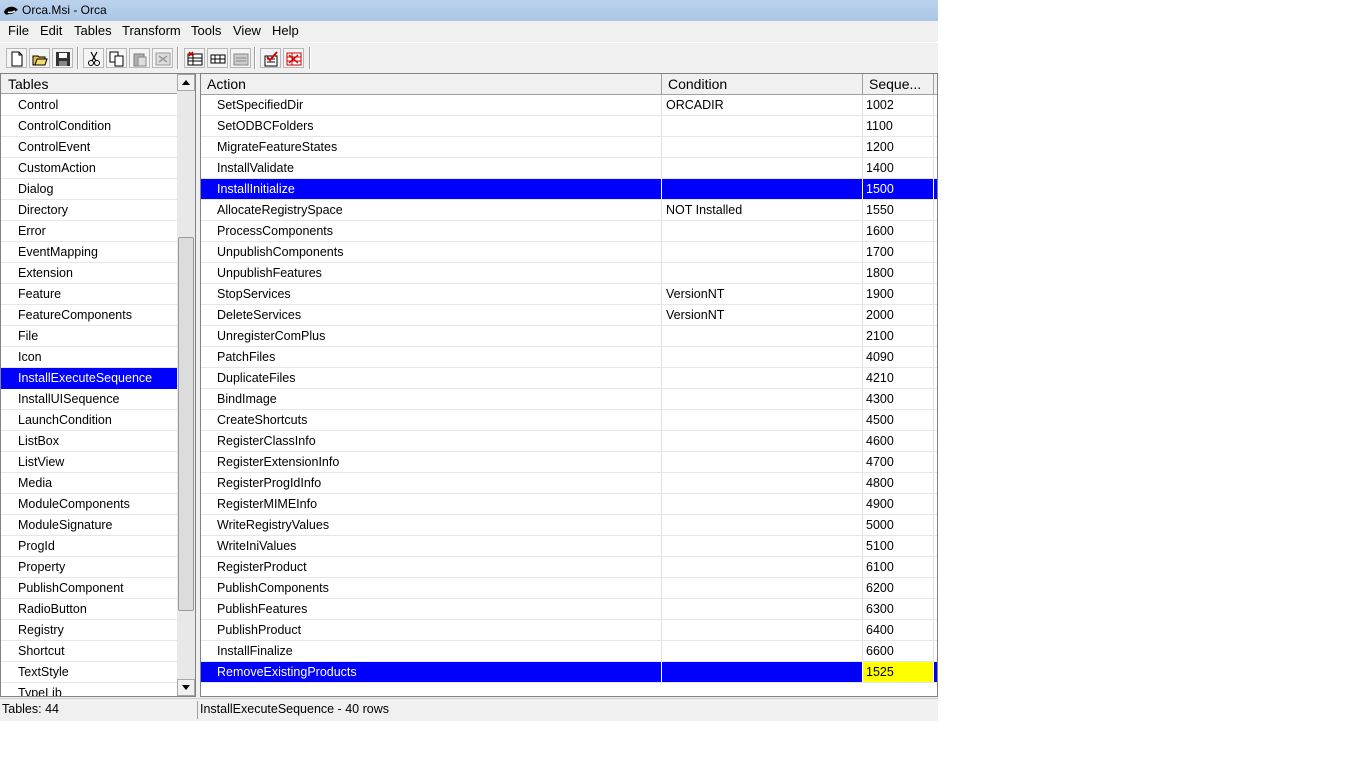  I want to click on table-list-item: Extension, so click(89, 273).